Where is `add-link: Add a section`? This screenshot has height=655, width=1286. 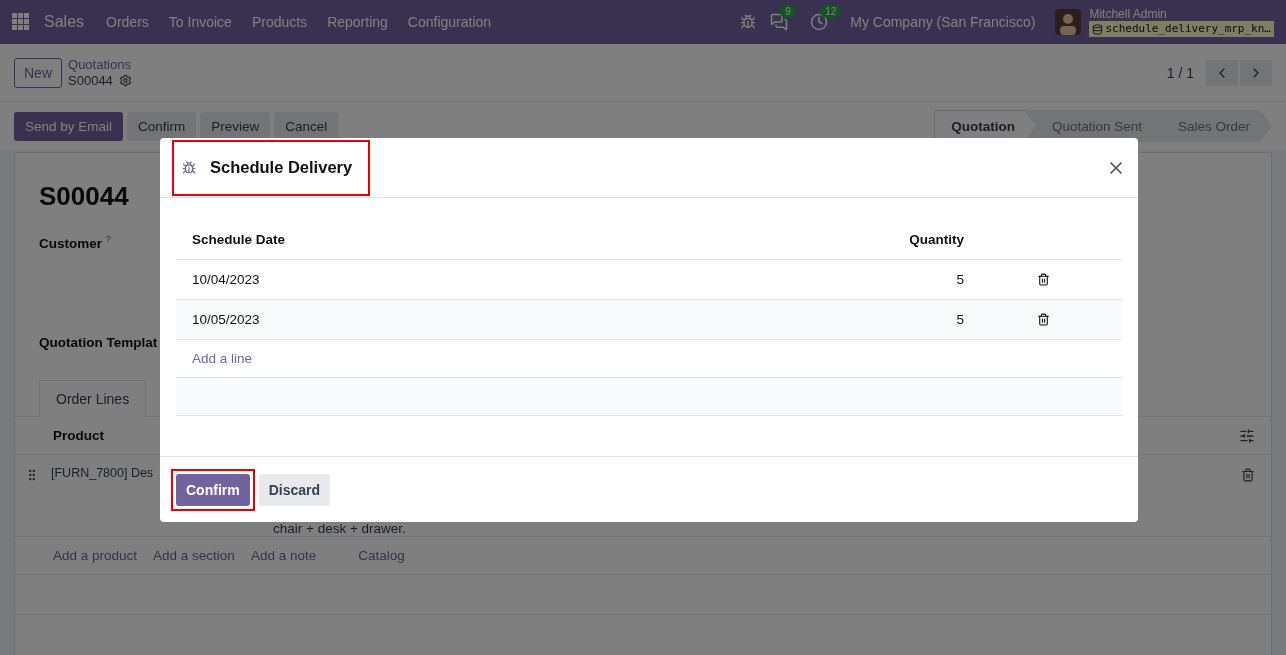
add-link: Add a section is located at coordinates (194, 555).